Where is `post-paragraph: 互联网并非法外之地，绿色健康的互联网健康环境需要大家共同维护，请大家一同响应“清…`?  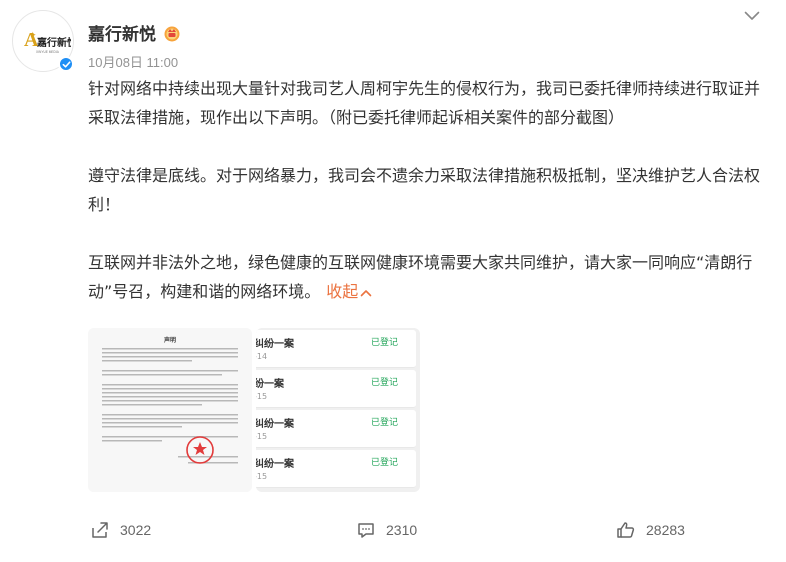 post-paragraph: 互联网并非法外之地，绿色健康的互联网健康环境需要大家共同维护，请大家一同响应“清… is located at coordinates (420, 277).